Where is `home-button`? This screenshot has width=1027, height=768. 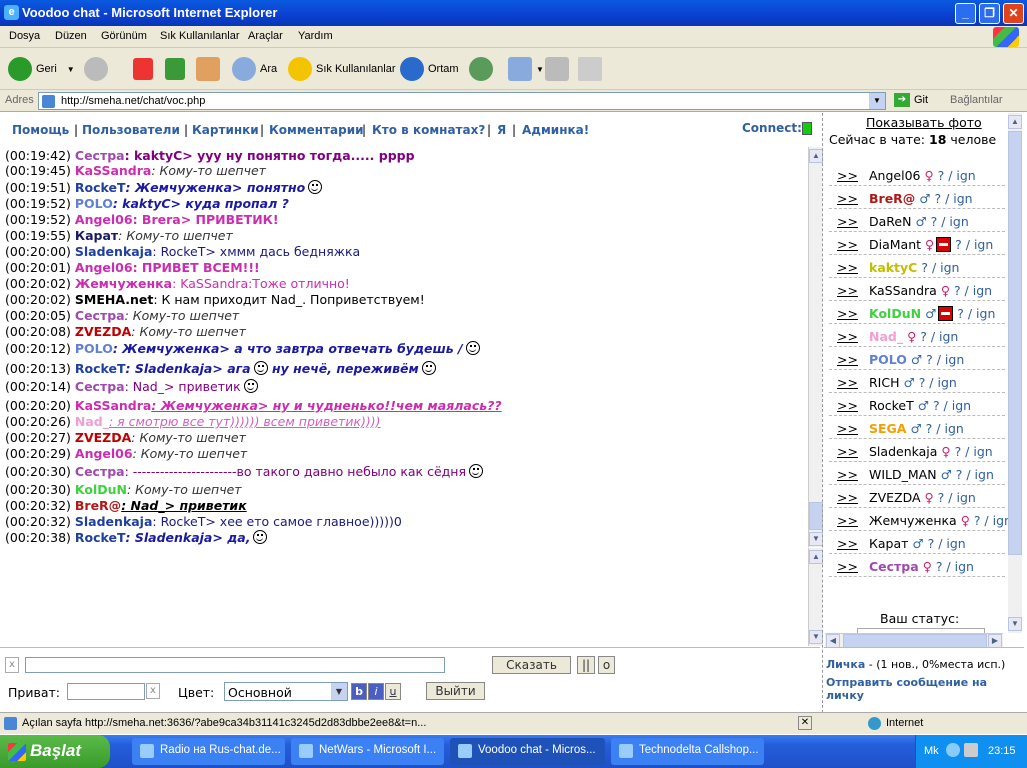
home-button is located at coordinates (210, 69).